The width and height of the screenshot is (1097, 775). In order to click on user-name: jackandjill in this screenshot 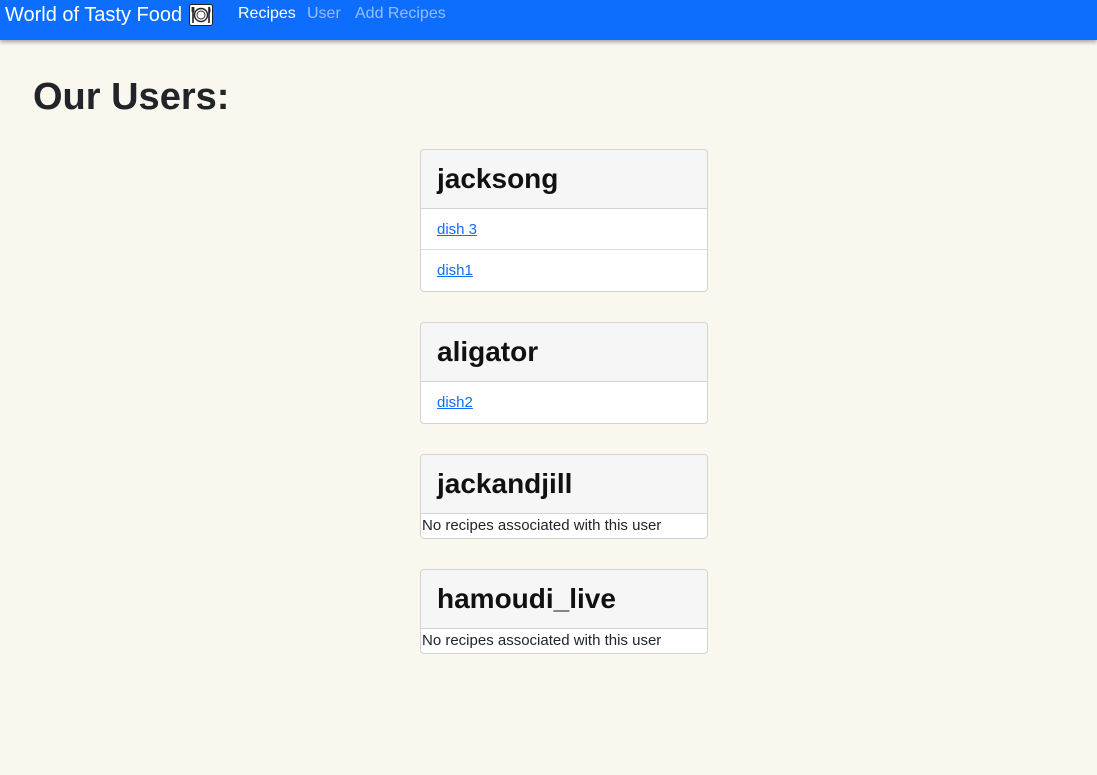, I will do `click(564, 484)`.